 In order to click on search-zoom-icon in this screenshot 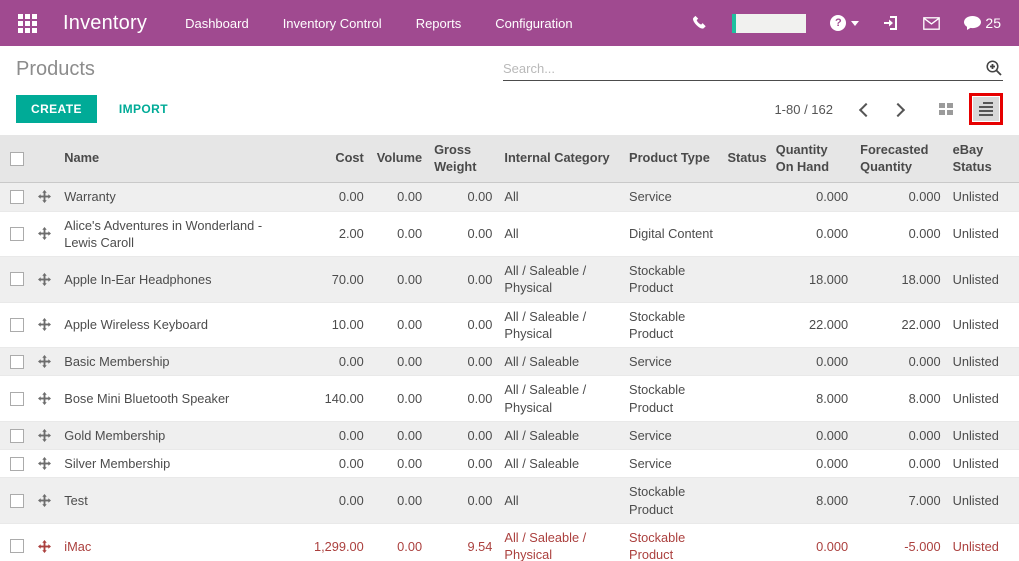, I will do `click(994, 68)`.